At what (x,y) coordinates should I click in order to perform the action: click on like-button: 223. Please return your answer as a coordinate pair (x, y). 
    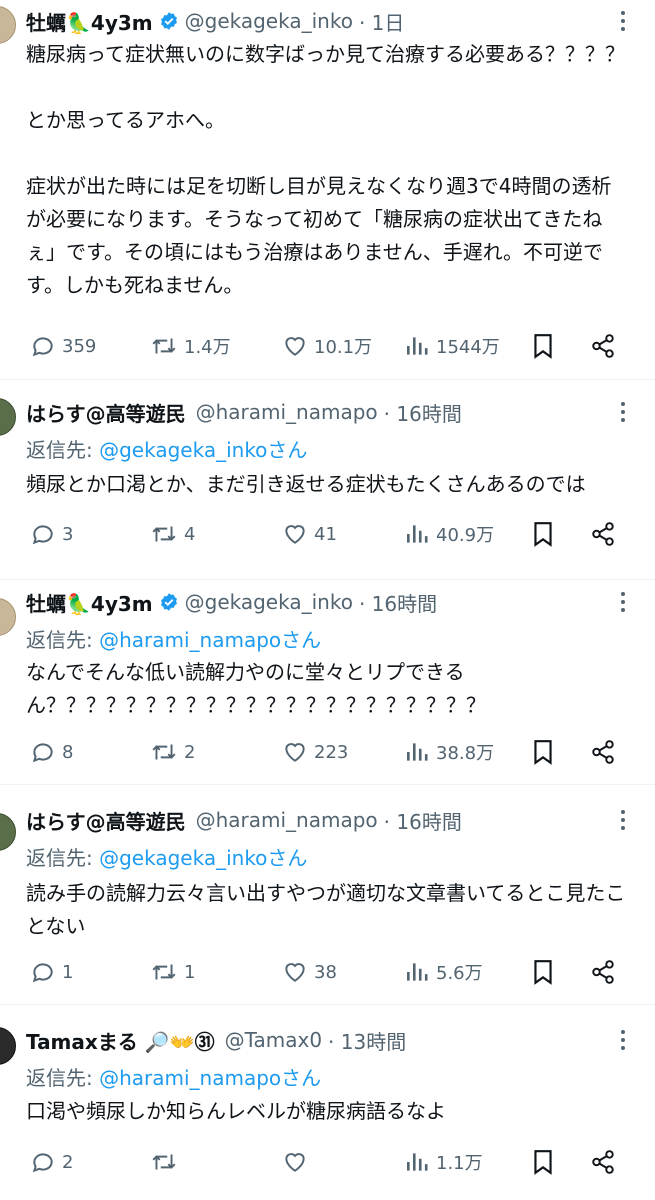
    Looking at the image, I should click on (315, 752).